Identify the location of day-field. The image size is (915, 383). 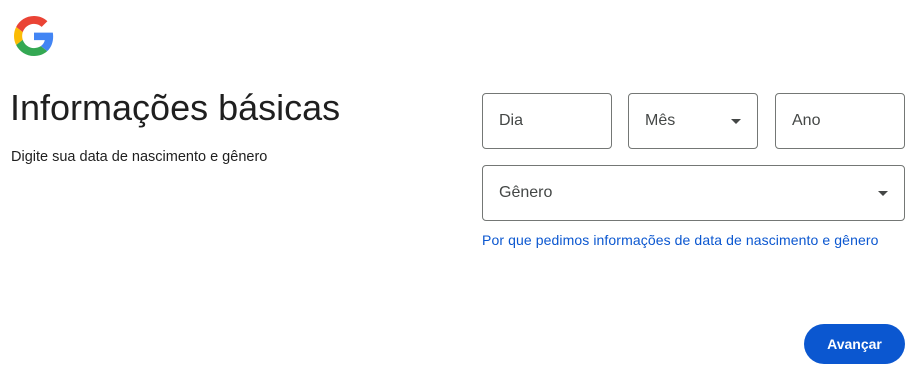
(547, 121).